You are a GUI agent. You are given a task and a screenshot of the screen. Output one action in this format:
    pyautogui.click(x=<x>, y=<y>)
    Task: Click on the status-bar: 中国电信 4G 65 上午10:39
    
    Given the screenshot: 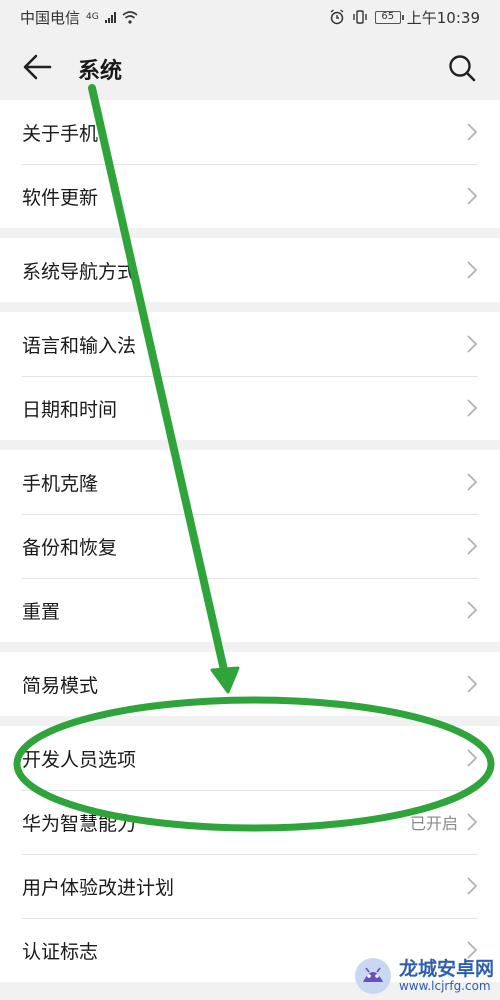 What is the action you would take?
    pyautogui.click(x=250, y=17)
    